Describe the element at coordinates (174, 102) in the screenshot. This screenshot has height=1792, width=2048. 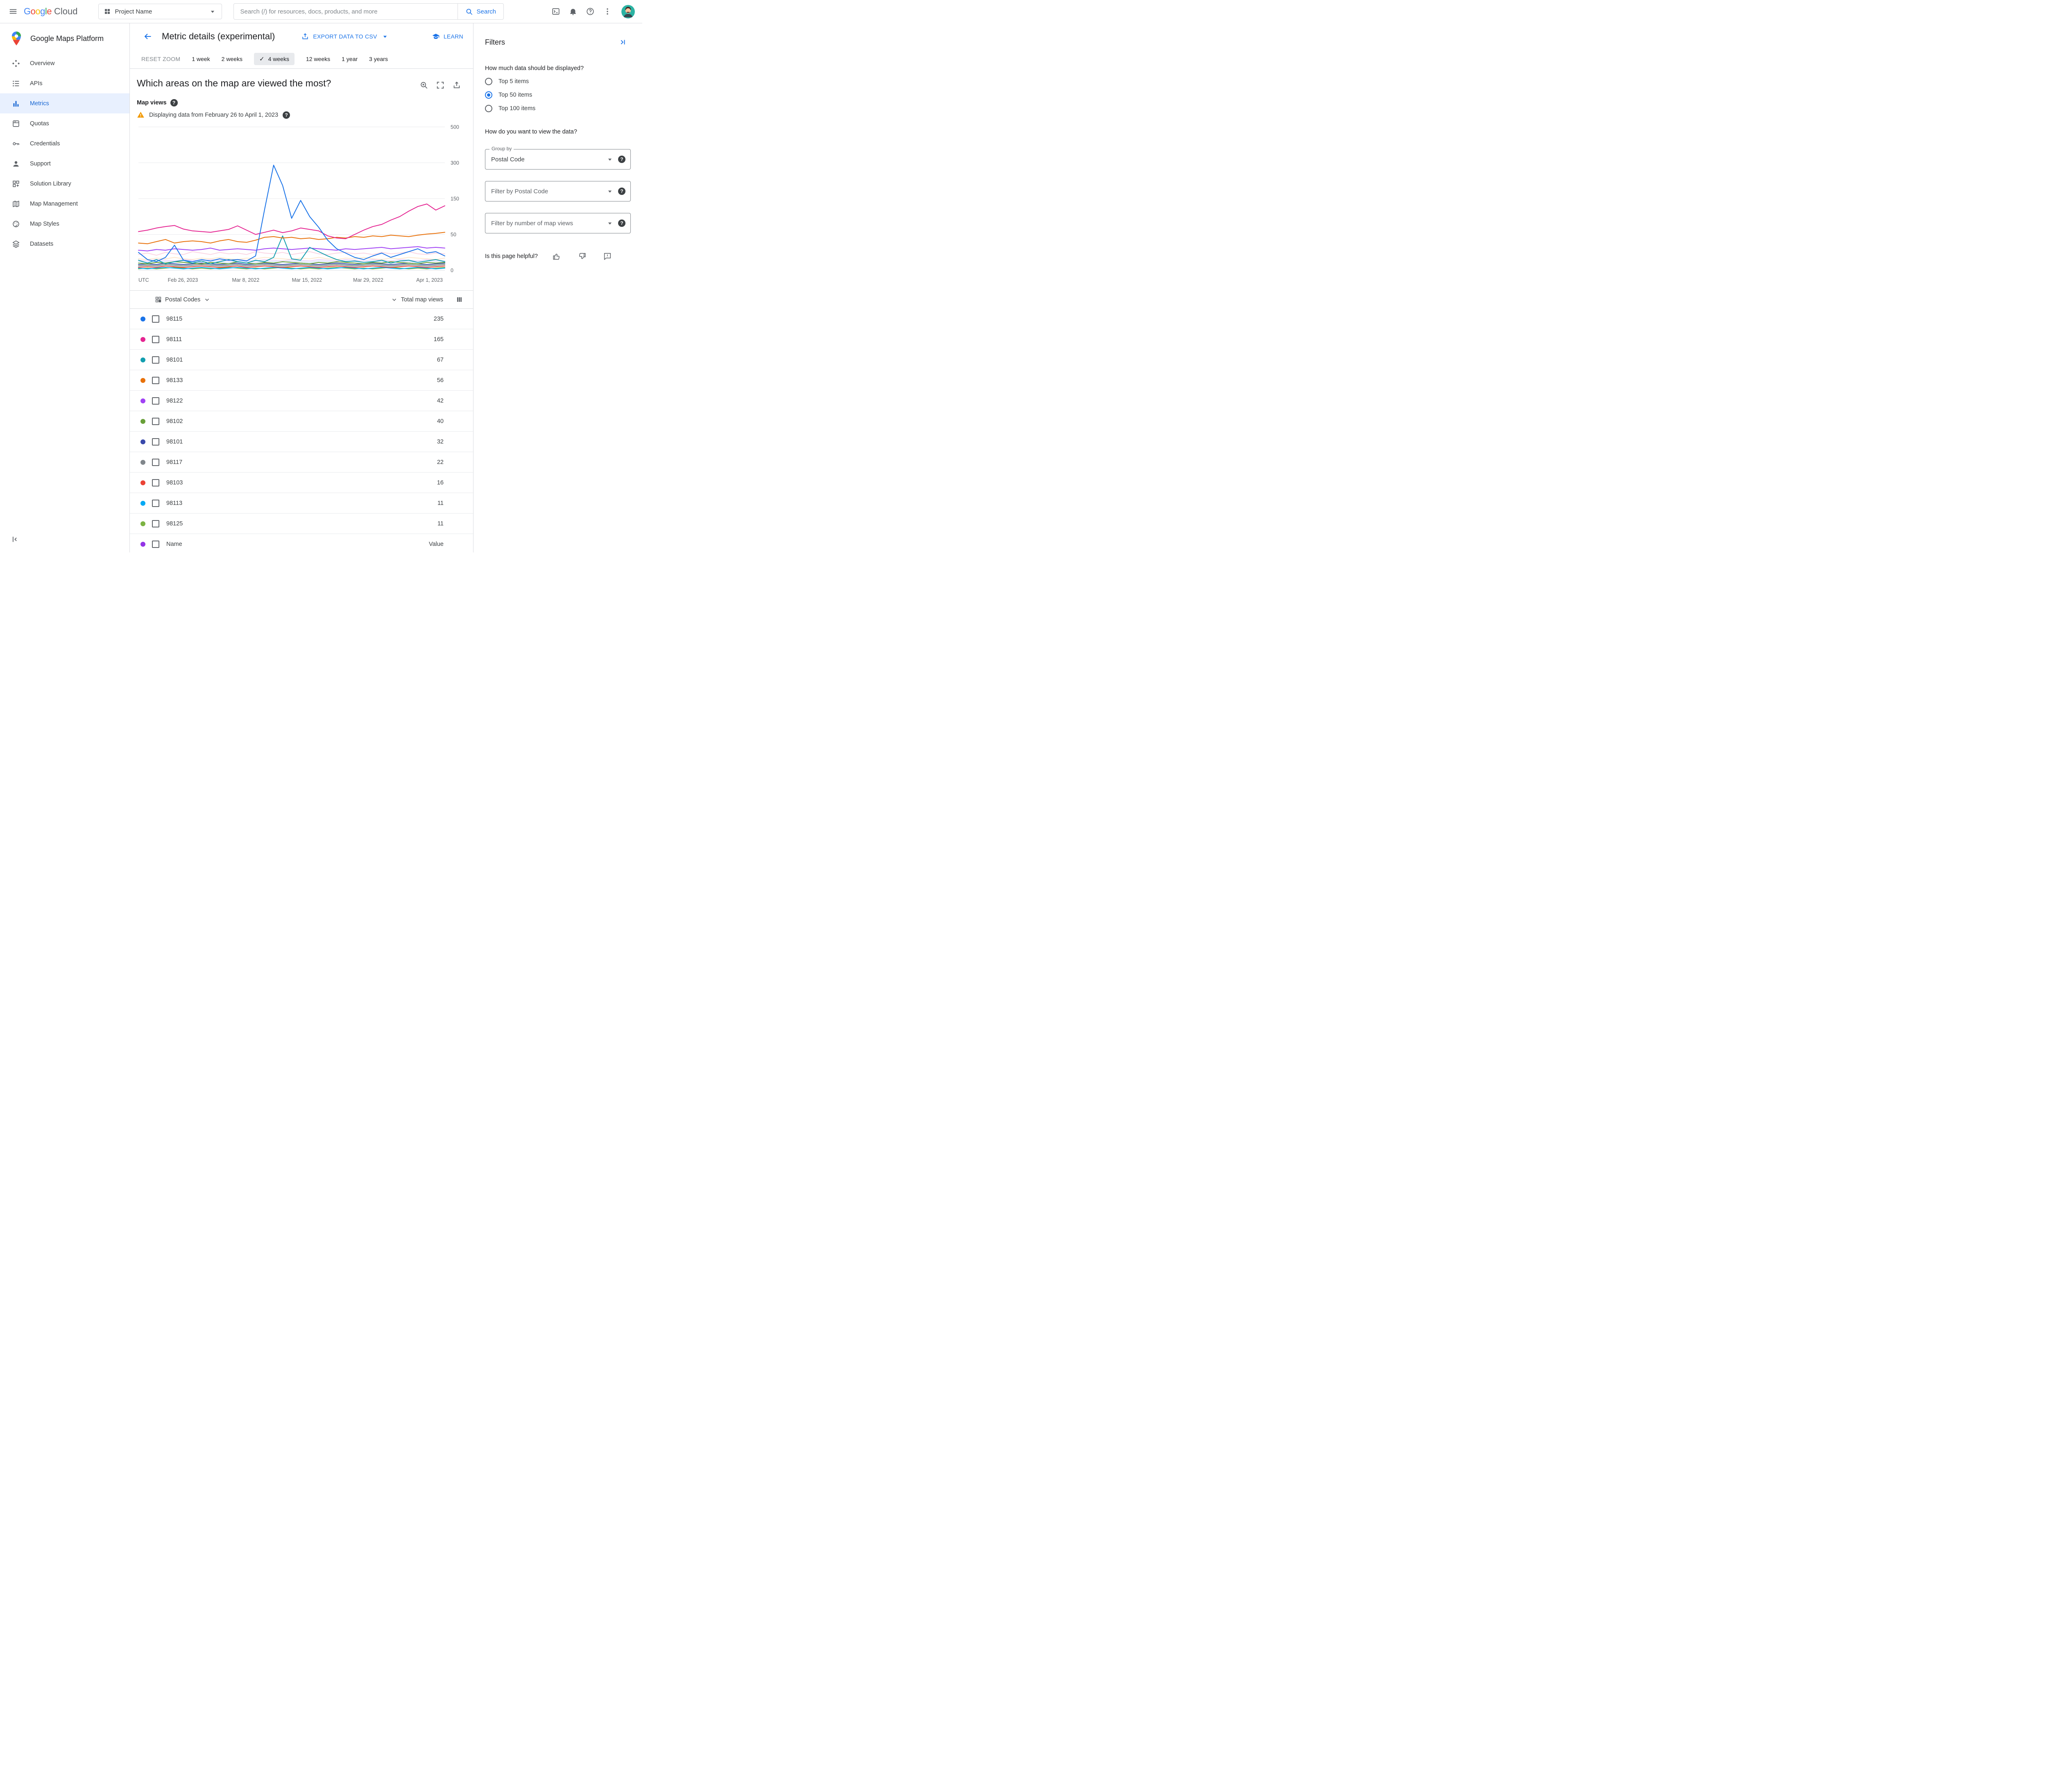
I see `metric-help-icon: ?` at that location.